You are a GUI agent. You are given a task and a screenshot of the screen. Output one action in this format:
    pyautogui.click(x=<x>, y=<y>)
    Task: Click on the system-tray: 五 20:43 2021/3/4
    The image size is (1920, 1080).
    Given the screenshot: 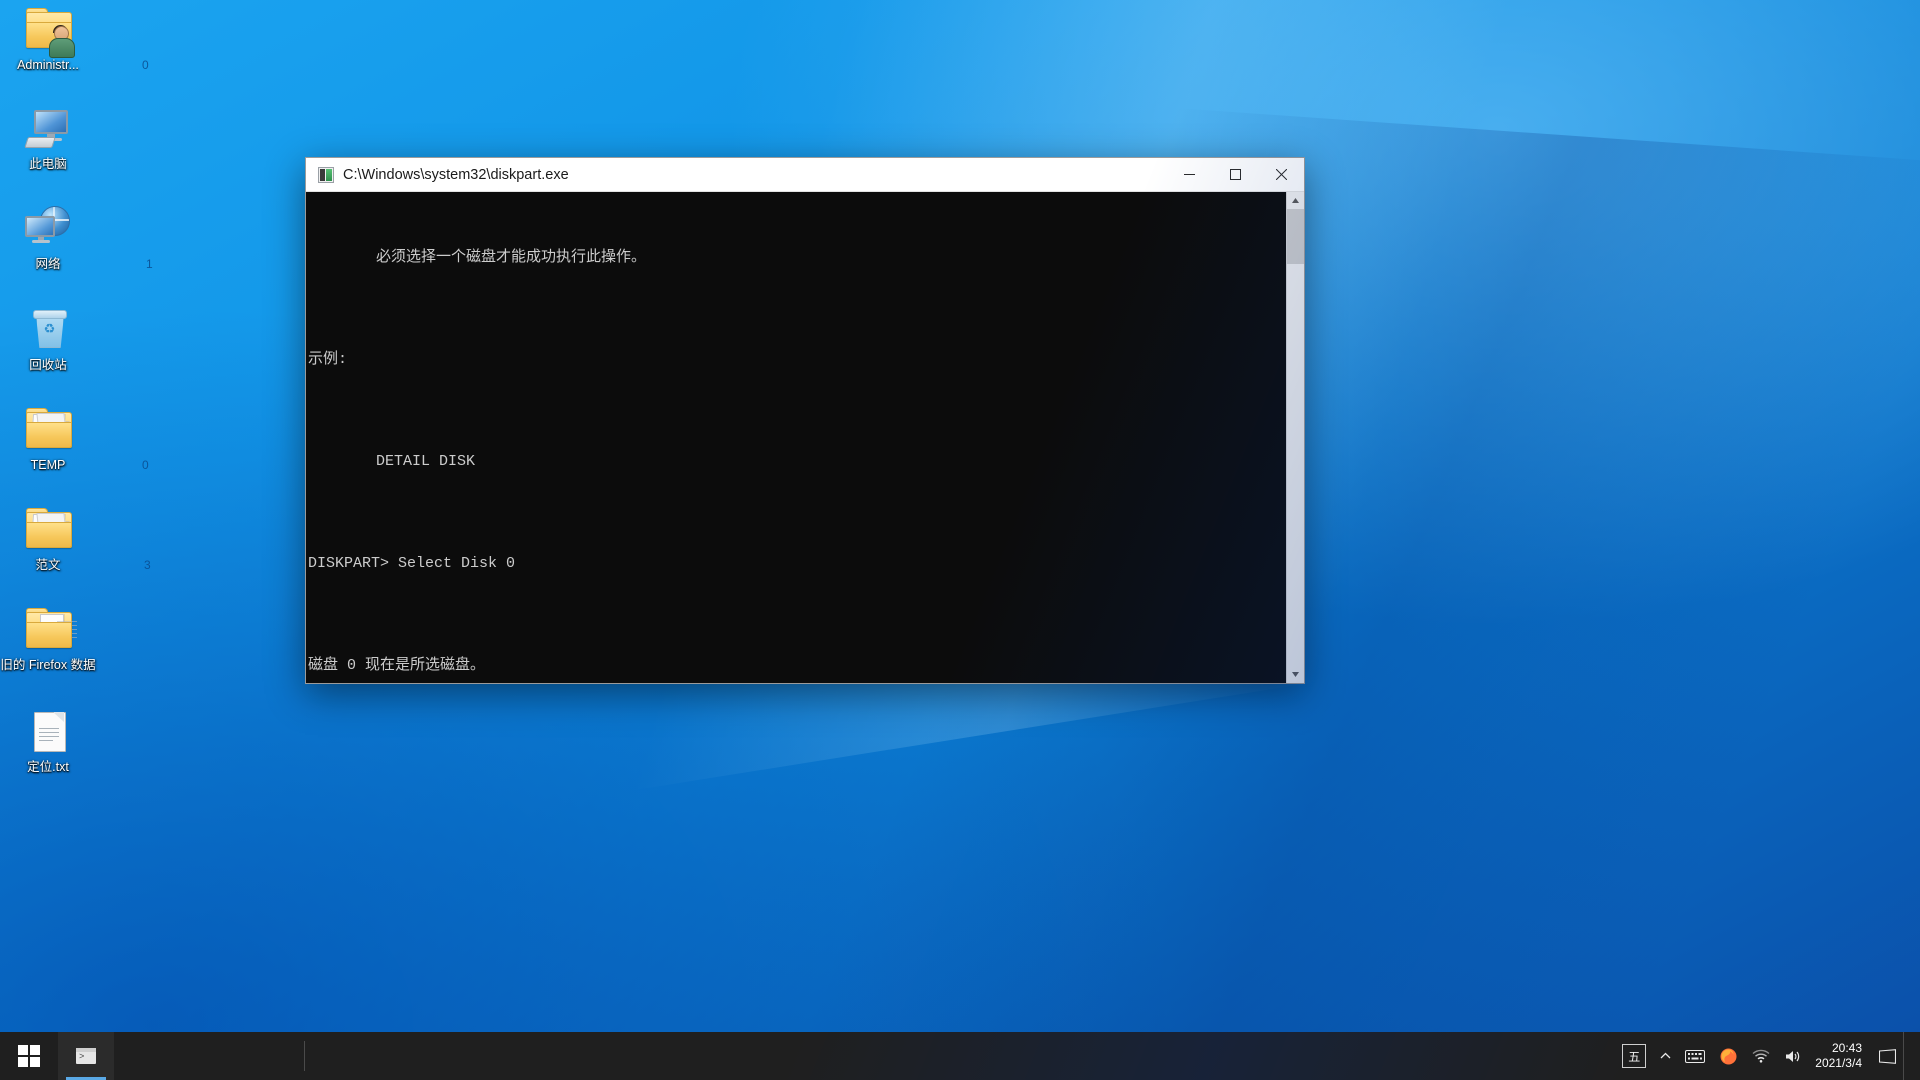 What is the action you would take?
    pyautogui.click(x=1767, y=1056)
    